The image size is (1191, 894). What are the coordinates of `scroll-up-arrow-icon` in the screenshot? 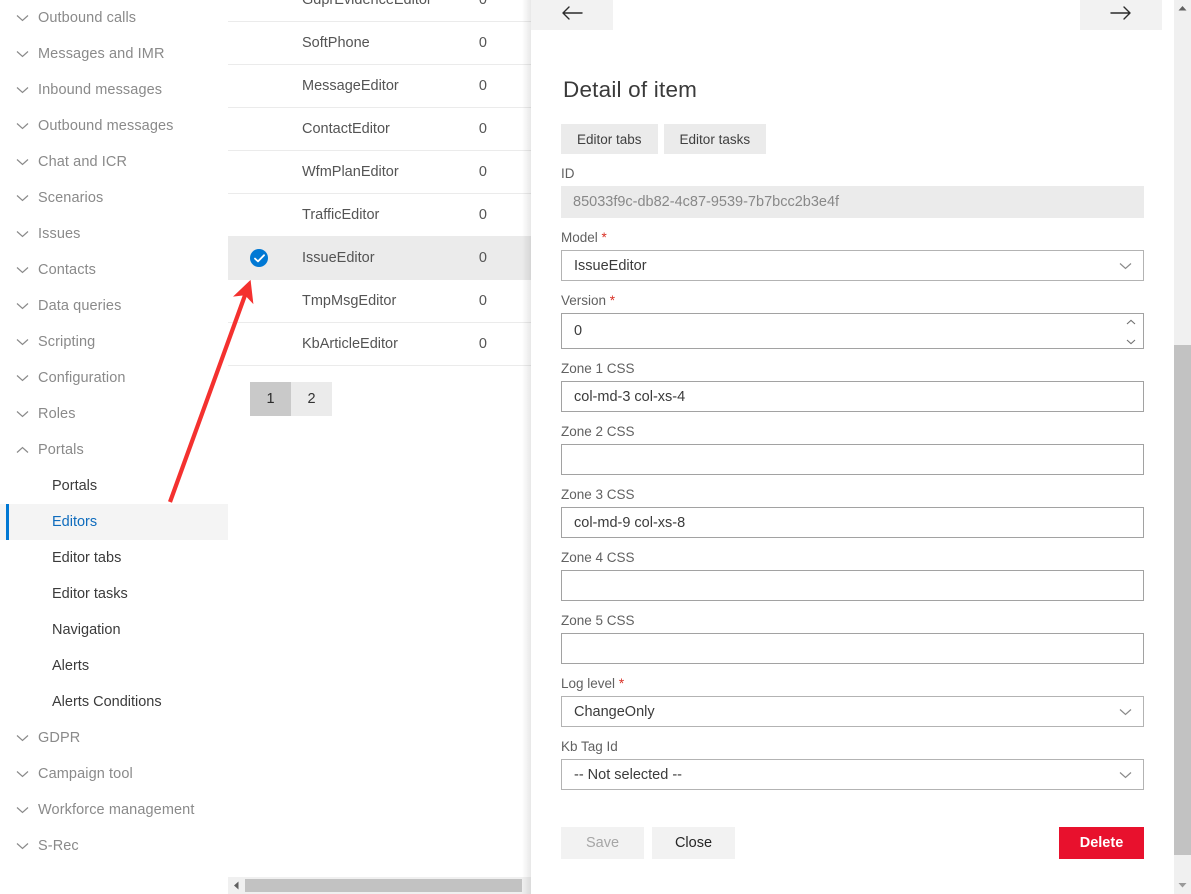 It's located at (1182, 8).